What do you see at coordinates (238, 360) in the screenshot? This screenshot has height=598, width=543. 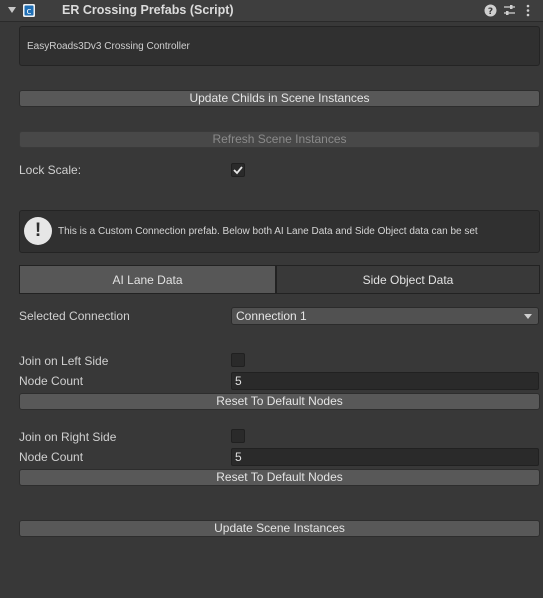 I see `join-left-side-checkbox` at bounding box center [238, 360].